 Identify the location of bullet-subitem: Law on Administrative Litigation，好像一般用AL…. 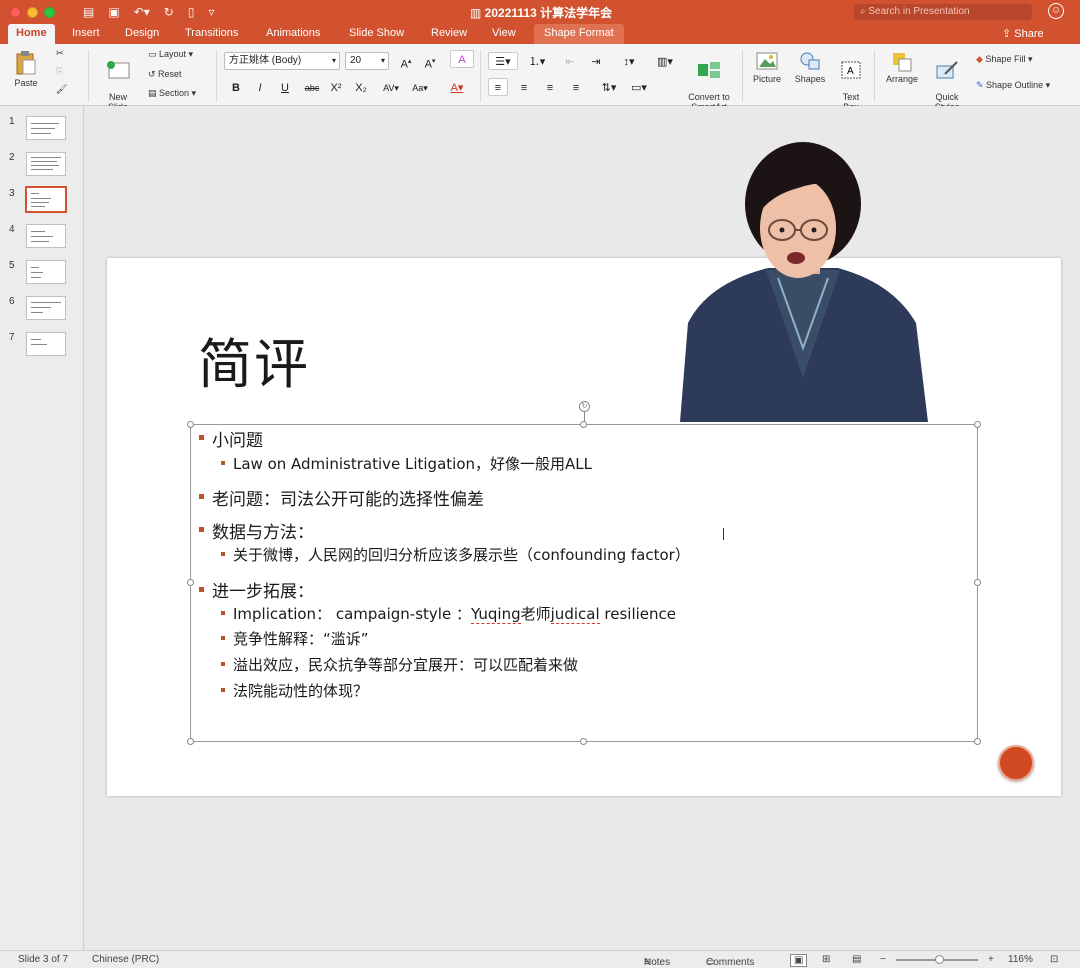
(412, 463).